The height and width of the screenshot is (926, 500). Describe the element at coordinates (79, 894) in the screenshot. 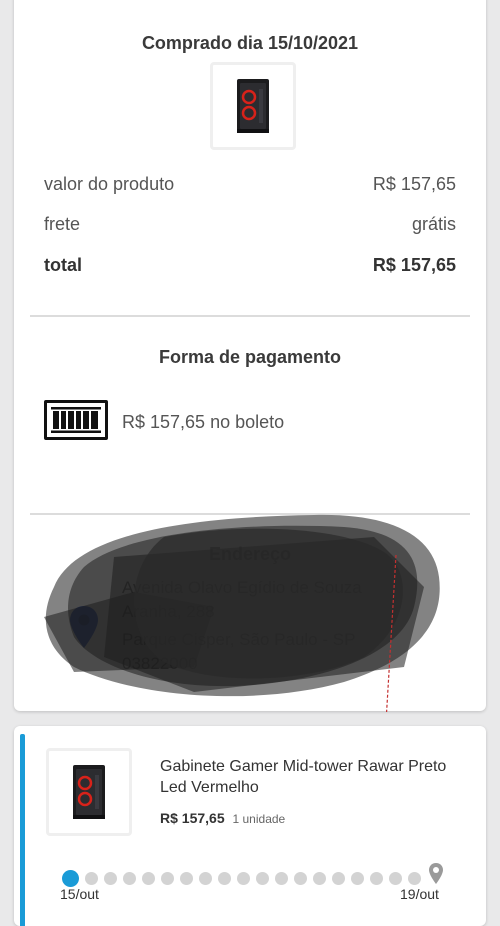

I see `tracker-start-date: 15/out` at that location.